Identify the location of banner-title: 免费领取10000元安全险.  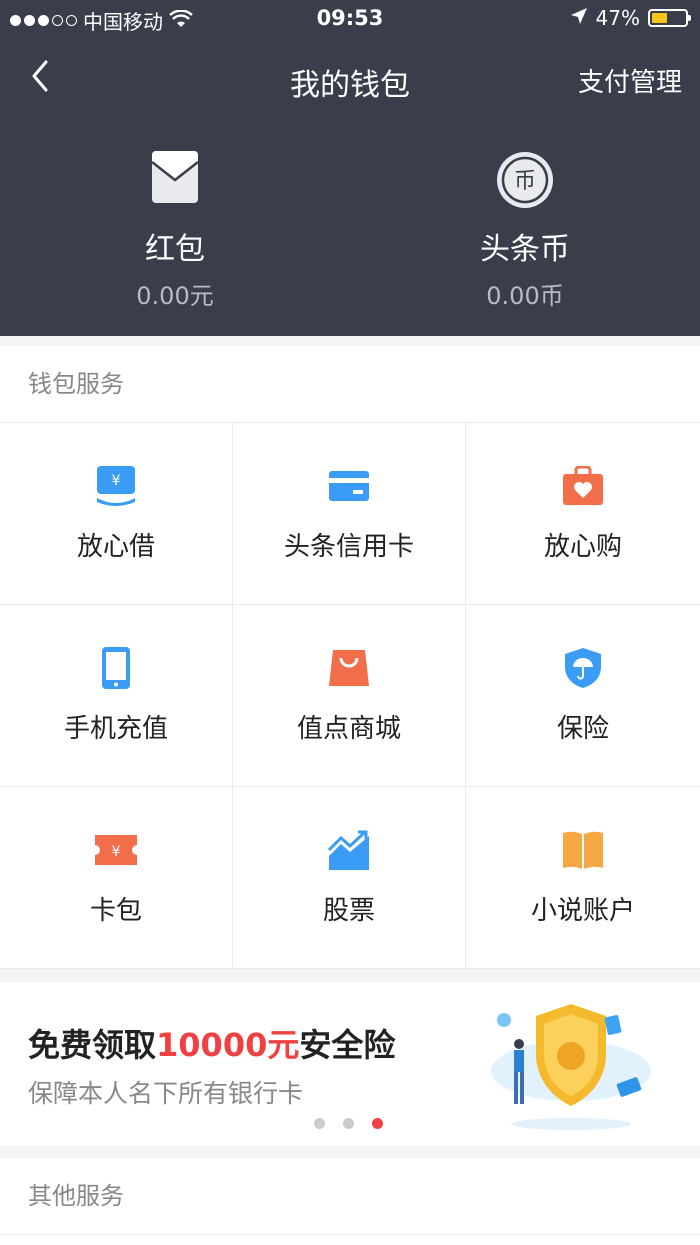
(212, 1045).